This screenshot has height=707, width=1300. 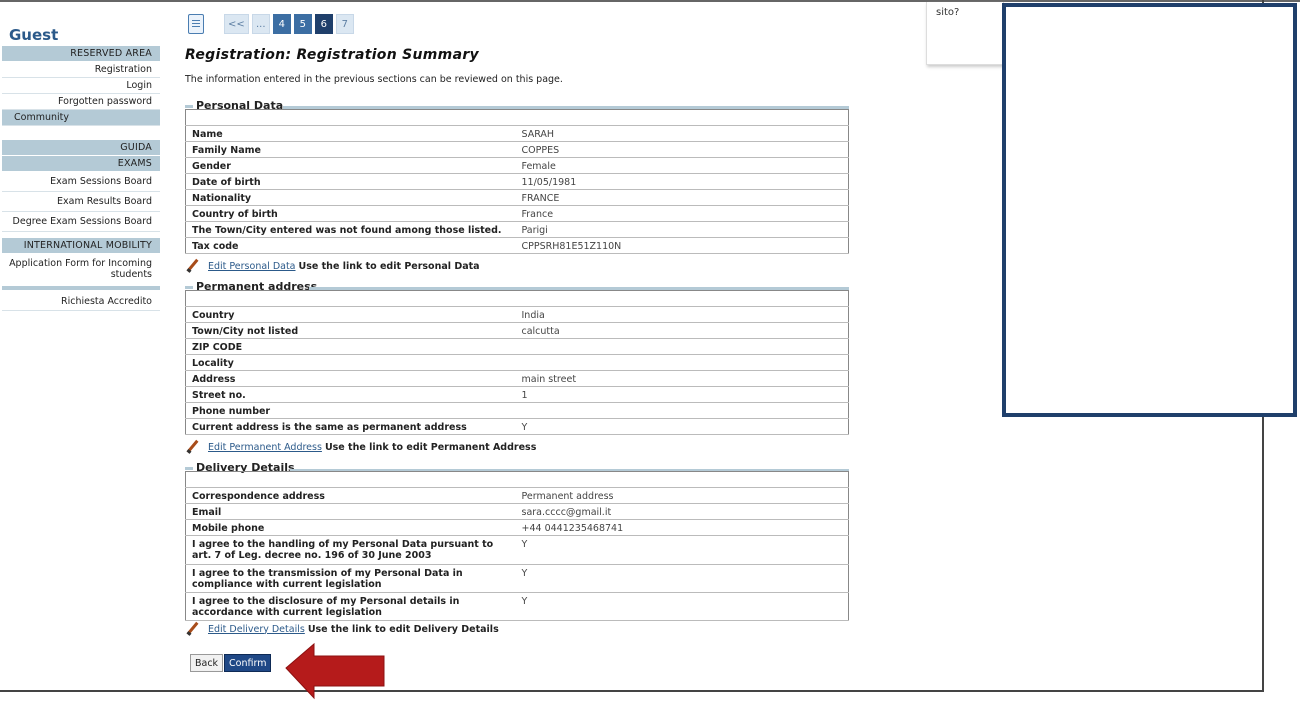 I want to click on exams-header: EXAMS, so click(x=81, y=164).